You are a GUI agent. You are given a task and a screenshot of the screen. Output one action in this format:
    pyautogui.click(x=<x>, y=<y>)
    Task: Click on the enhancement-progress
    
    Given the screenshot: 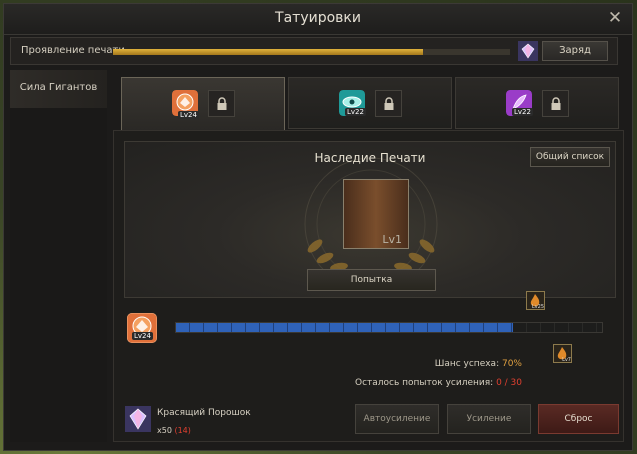 What is the action you would take?
    pyautogui.click(x=389, y=327)
    